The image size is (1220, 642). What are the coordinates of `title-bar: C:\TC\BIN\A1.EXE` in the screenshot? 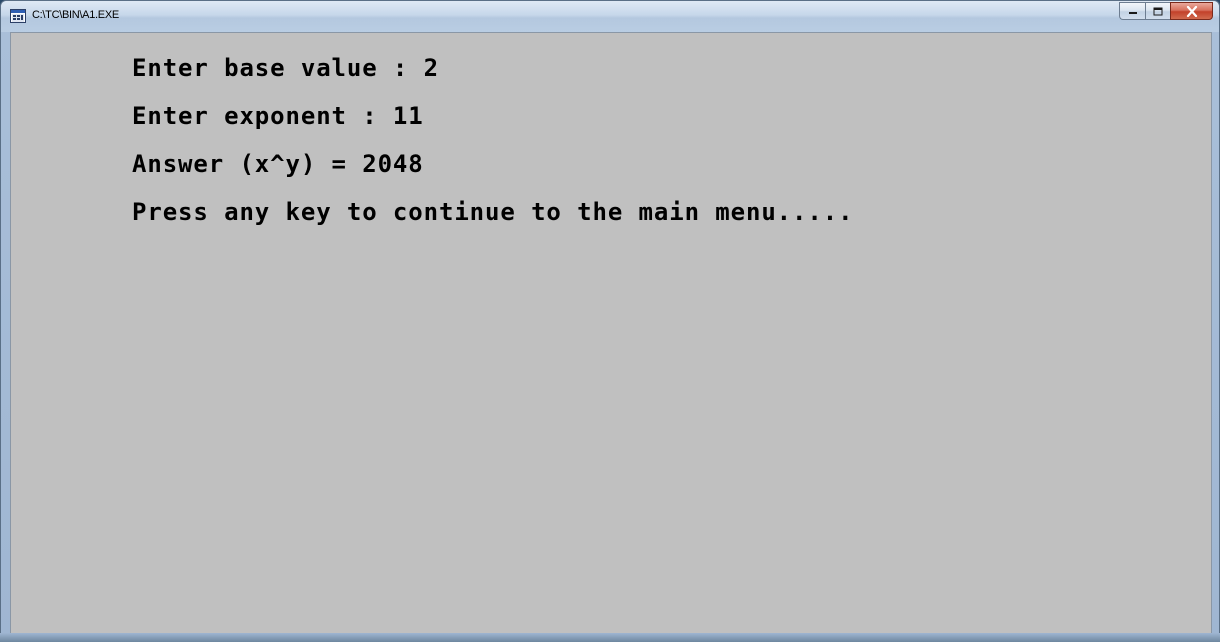 It's located at (610, 16).